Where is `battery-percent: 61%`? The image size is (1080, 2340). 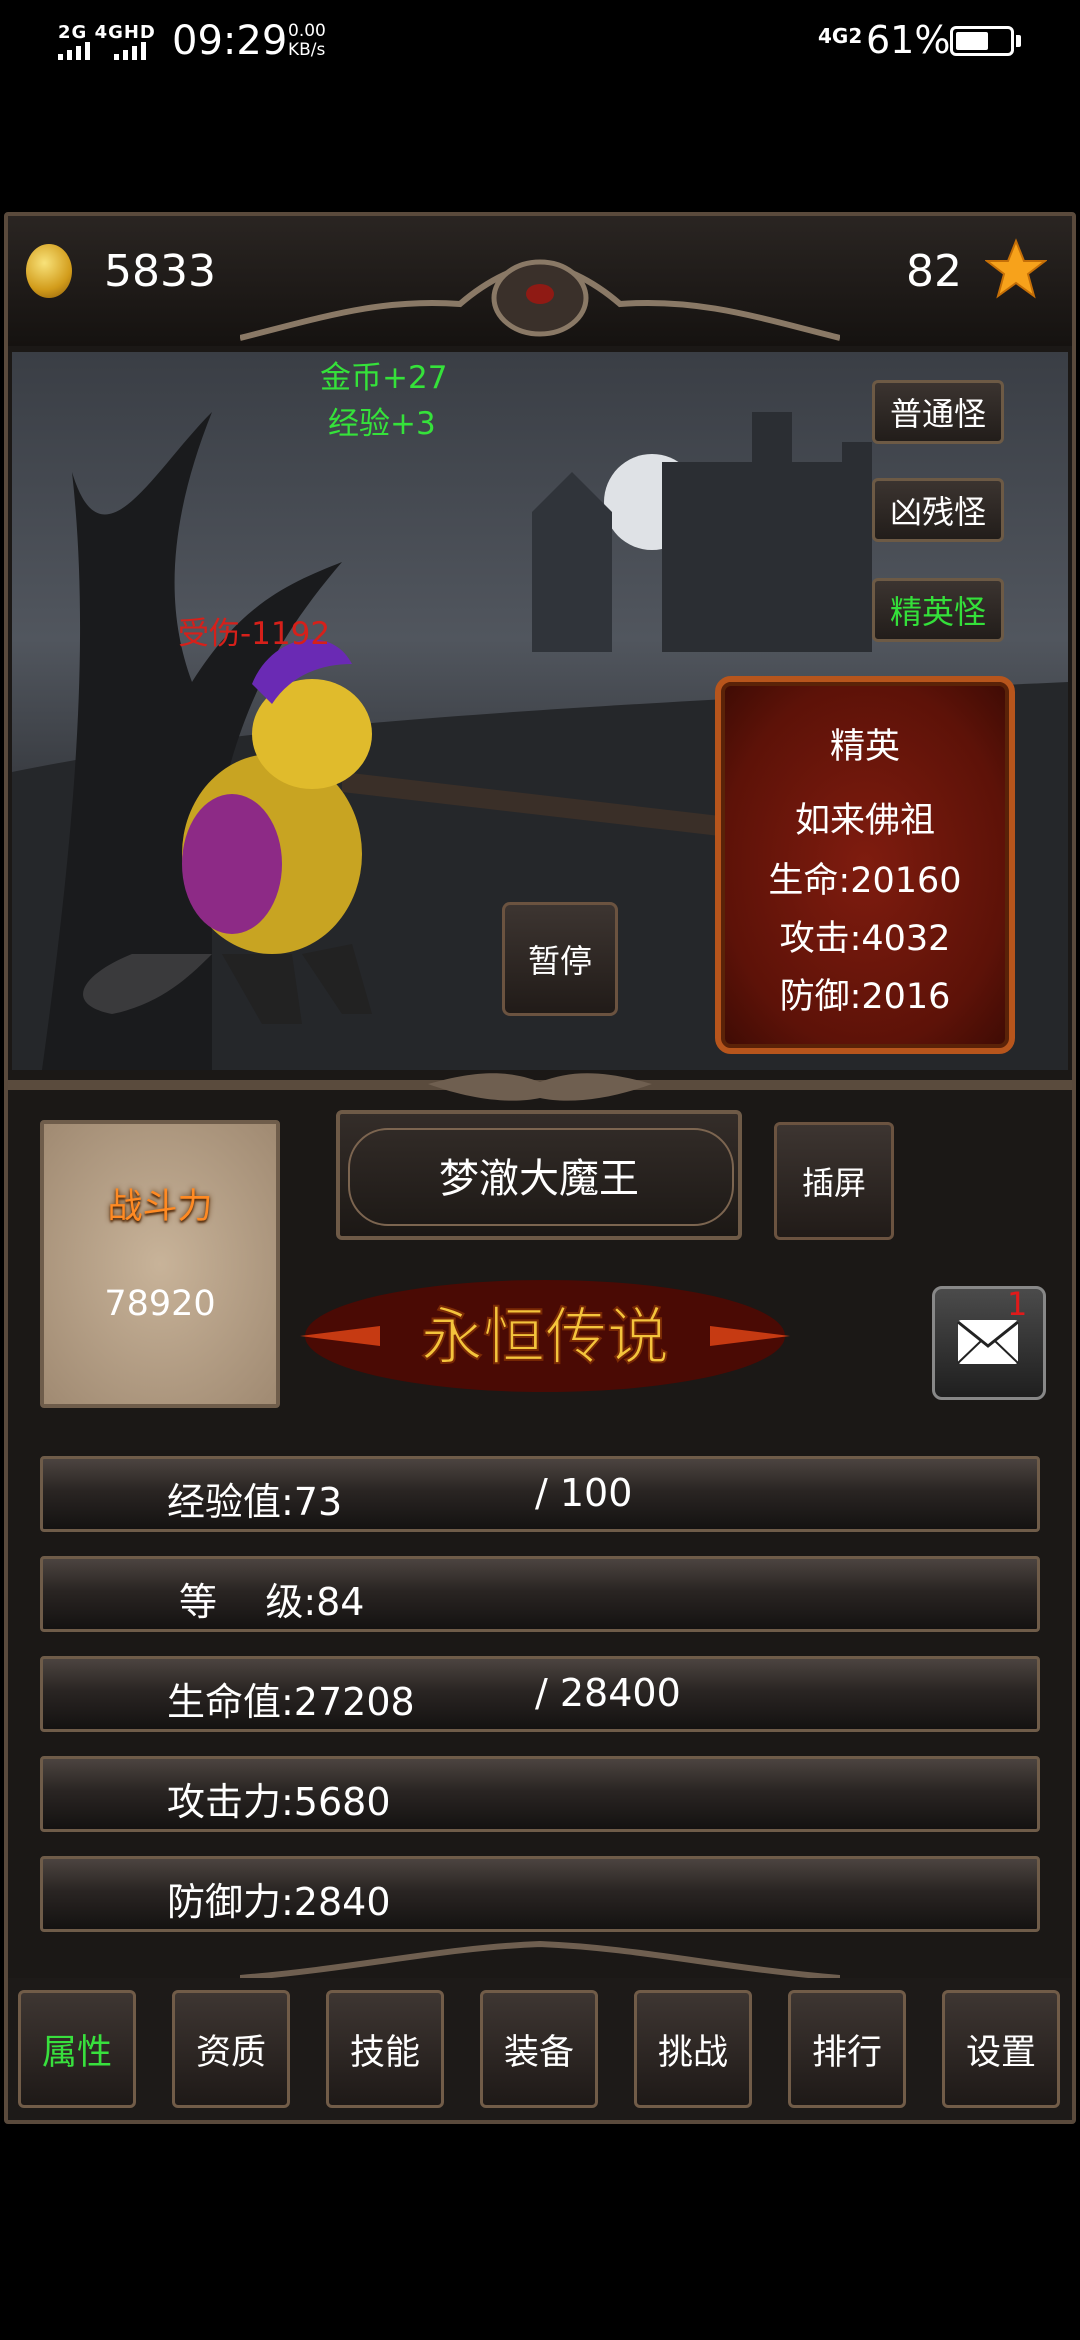
battery-percent: 61% is located at coordinates (908, 40).